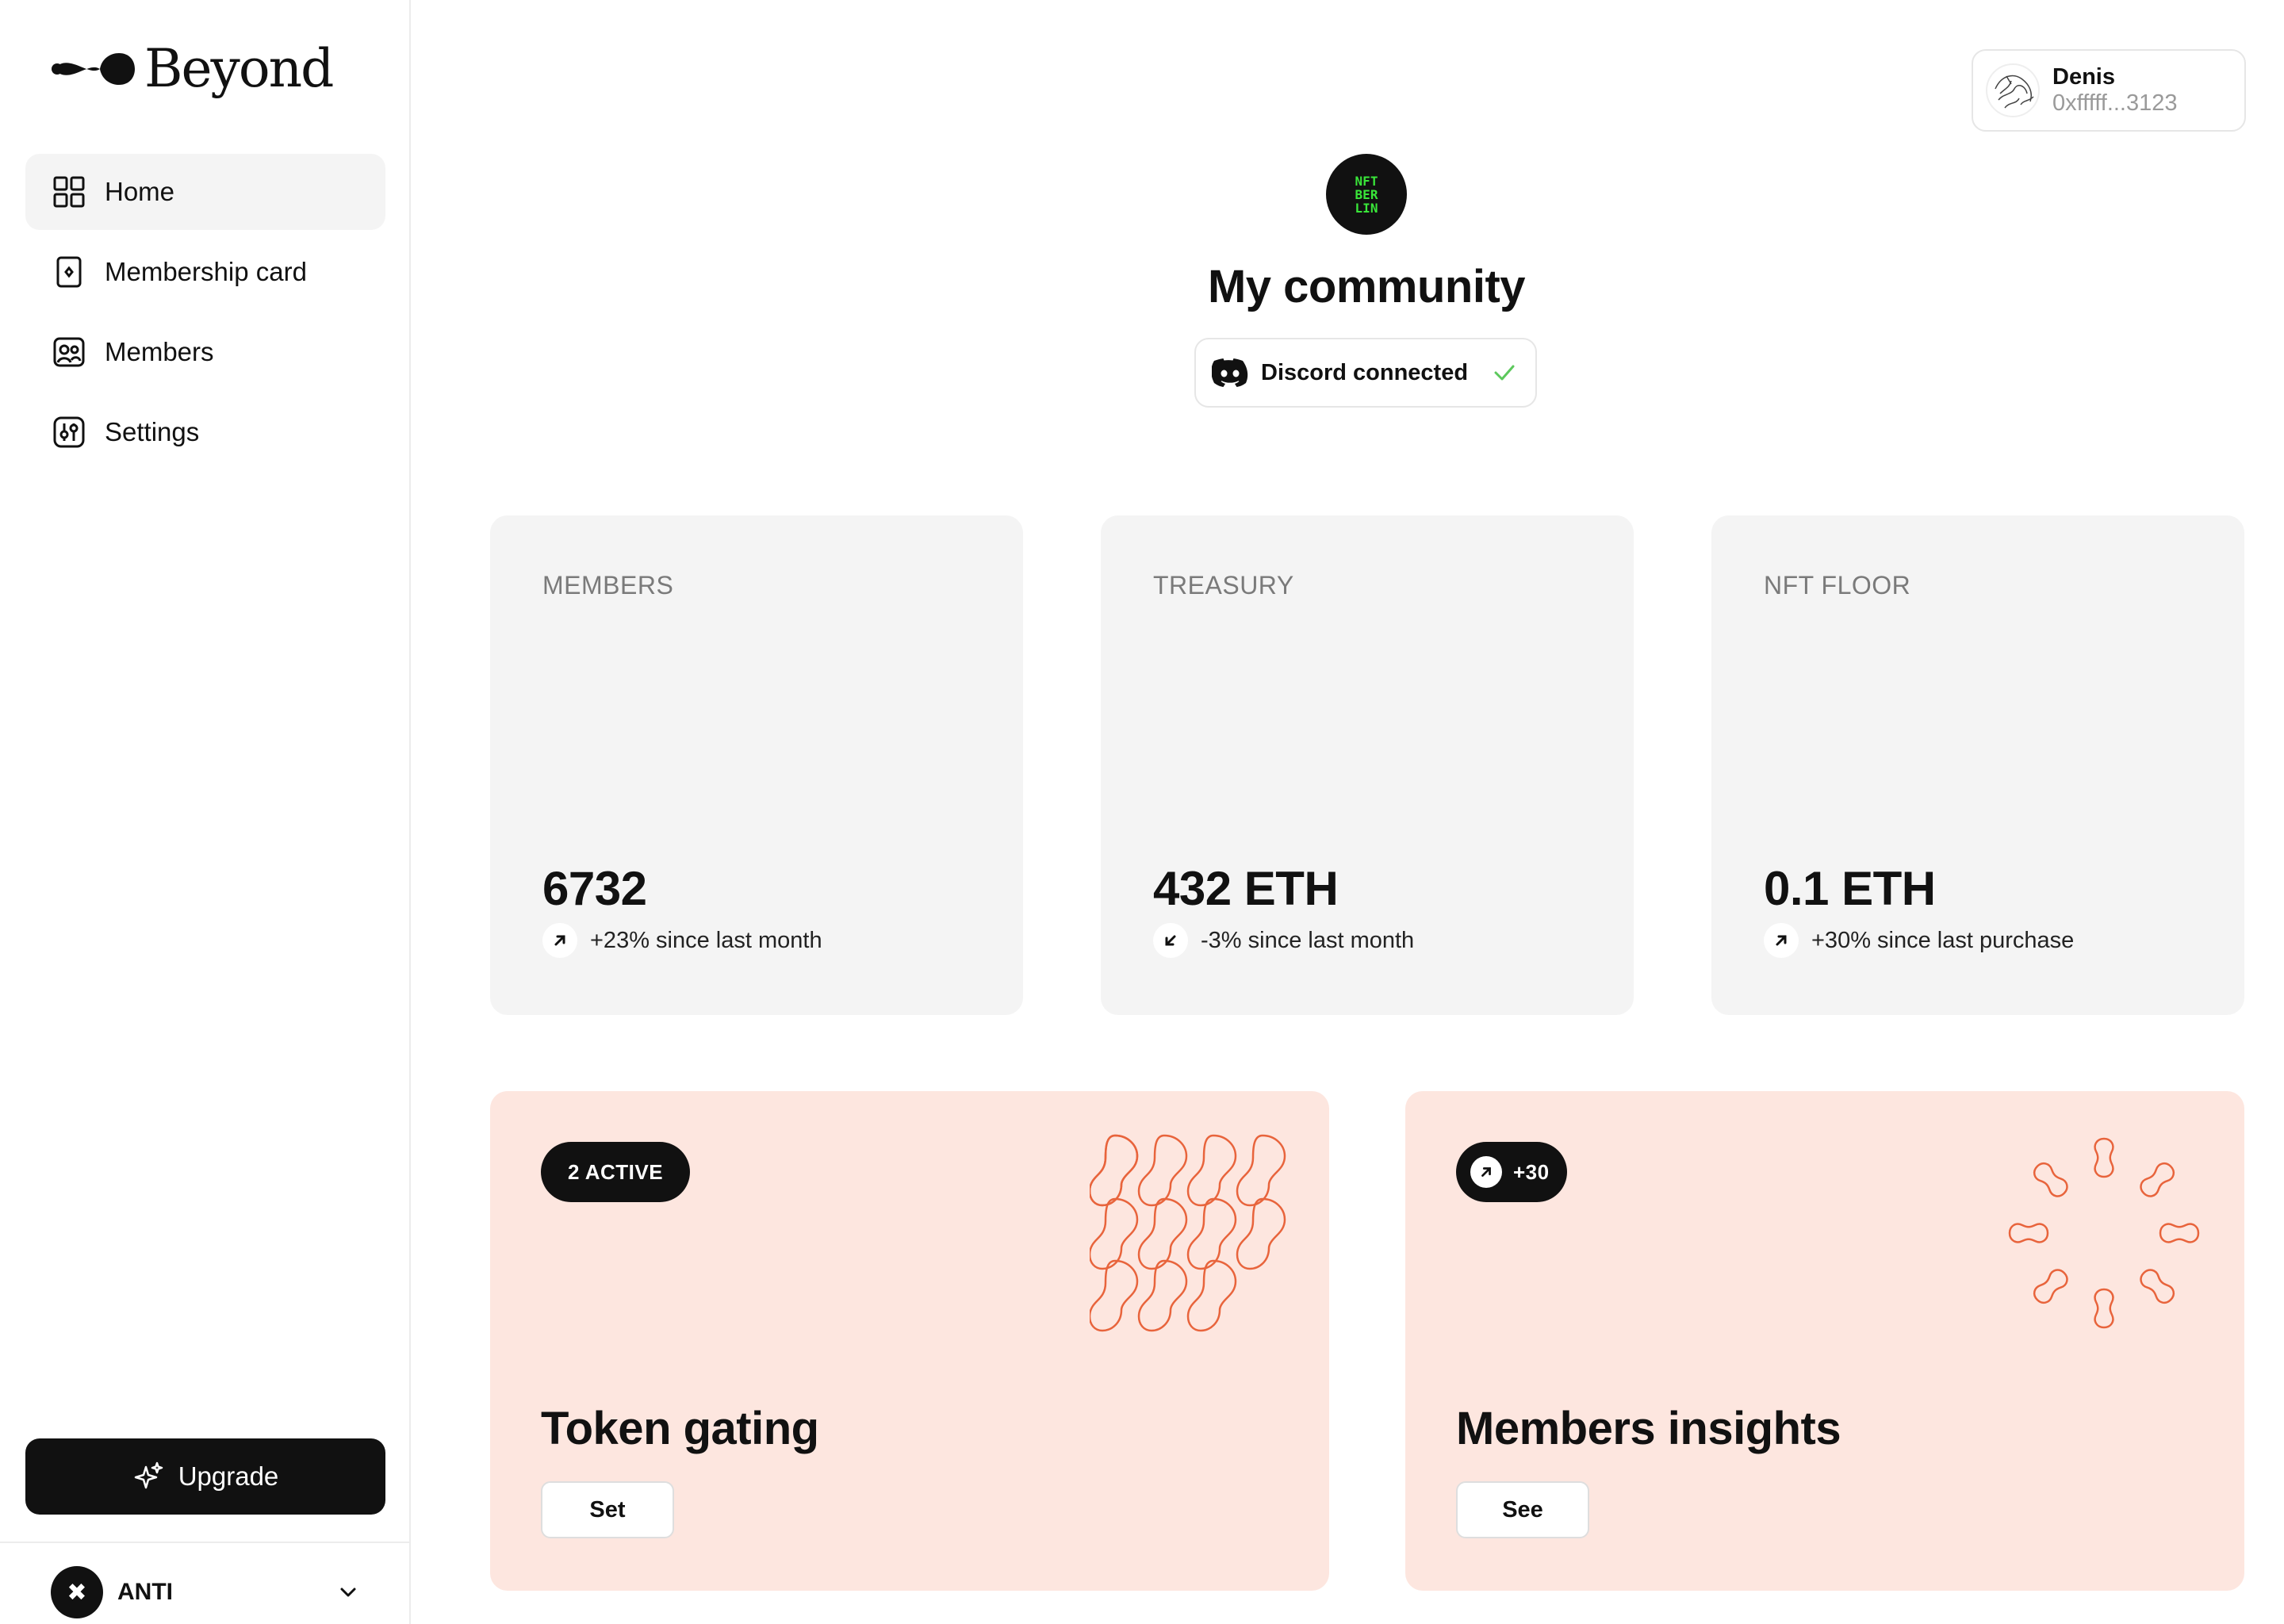 The image size is (2284, 1624). I want to click on brand-logo: Beyond, so click(192, 68).